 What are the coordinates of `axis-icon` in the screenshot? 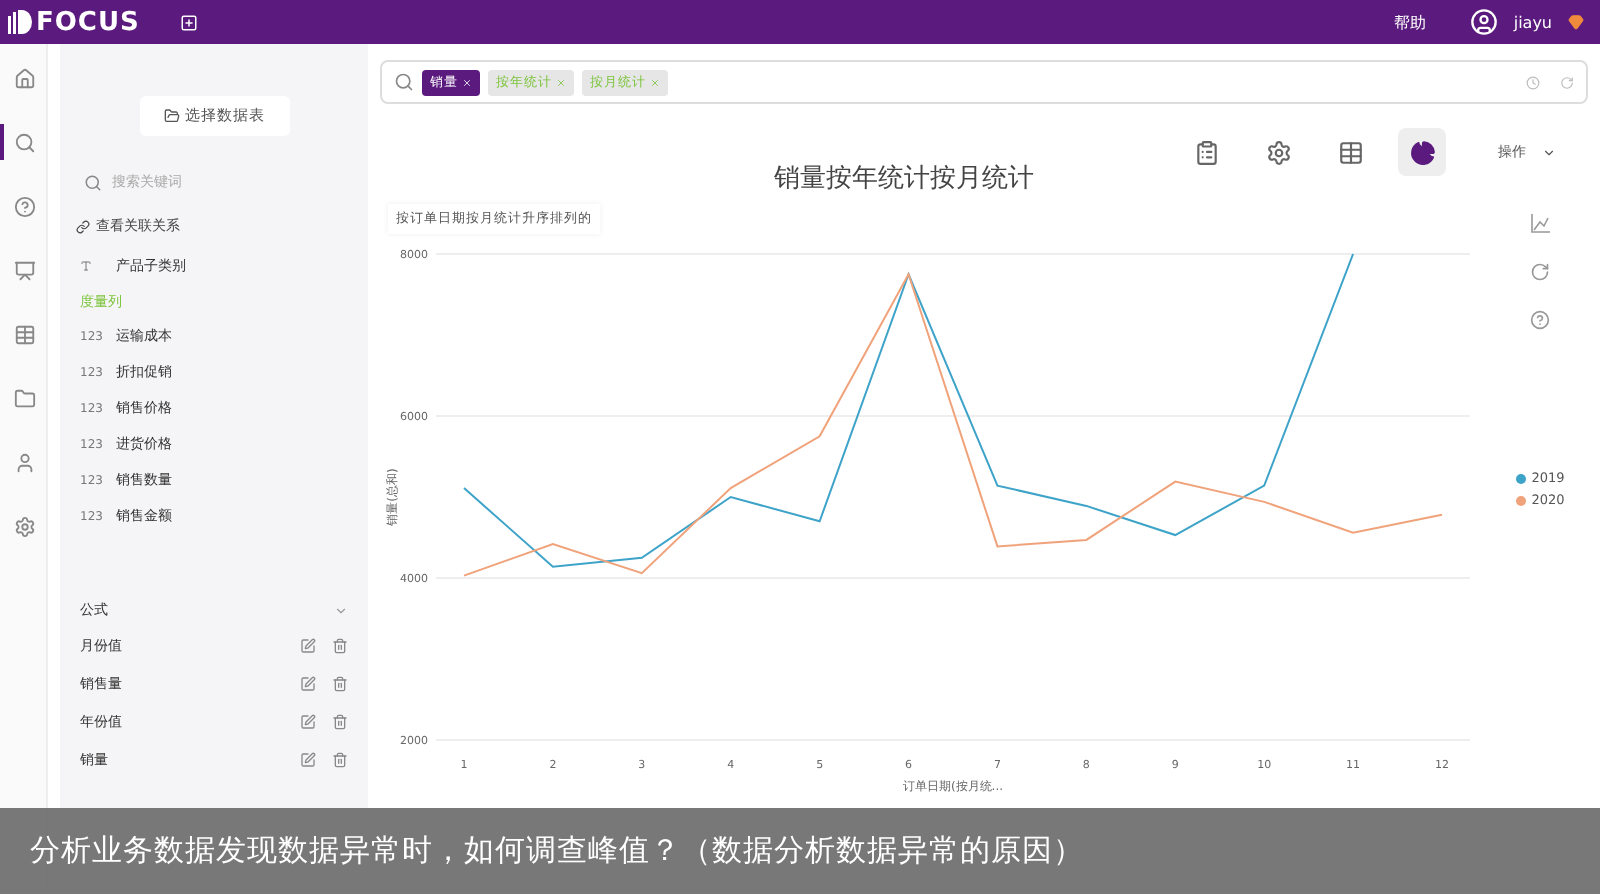 It's located at (1540, 224).